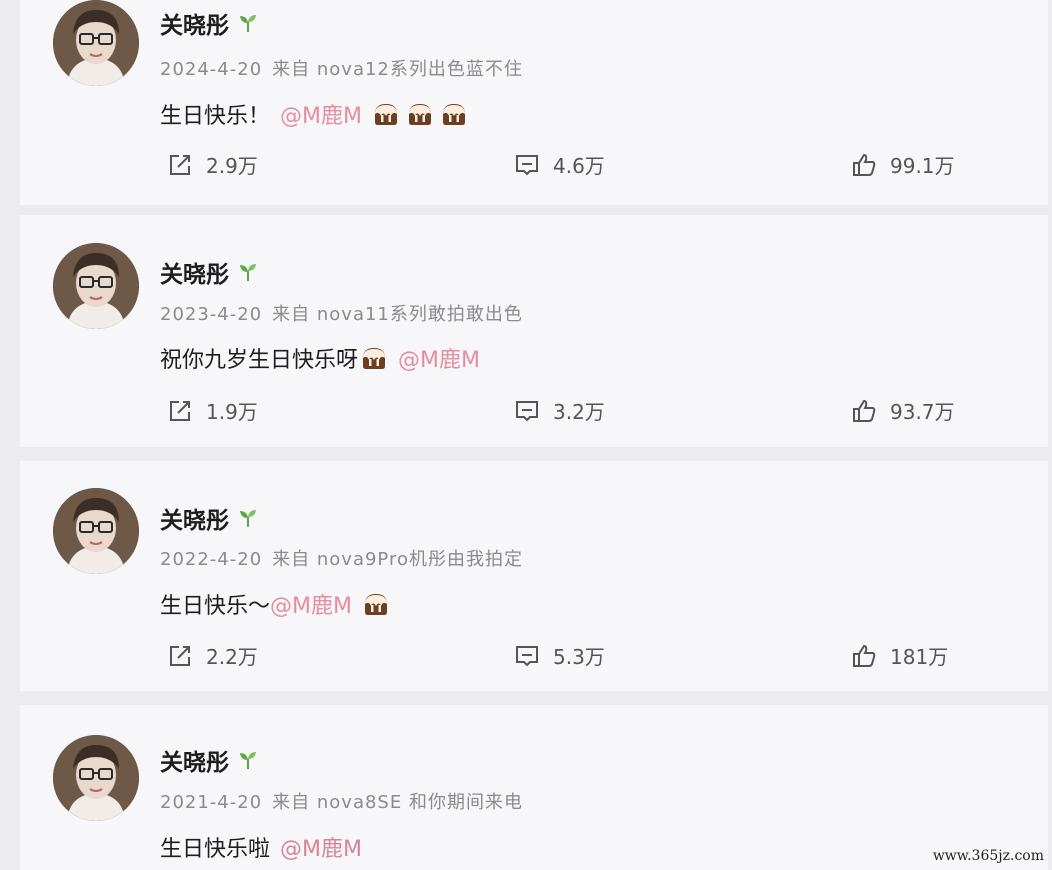 The image size is (1052, 870). I want to click on post-content: 生日快乐！ @M鹿M, so click(314, 114).